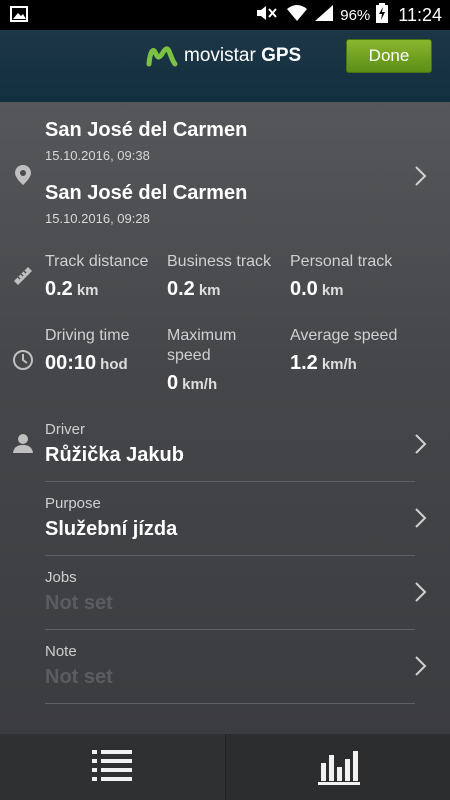 The width and height of the screenshot is (450, 800). I want to click on note-label: Note, so click(61, 651).